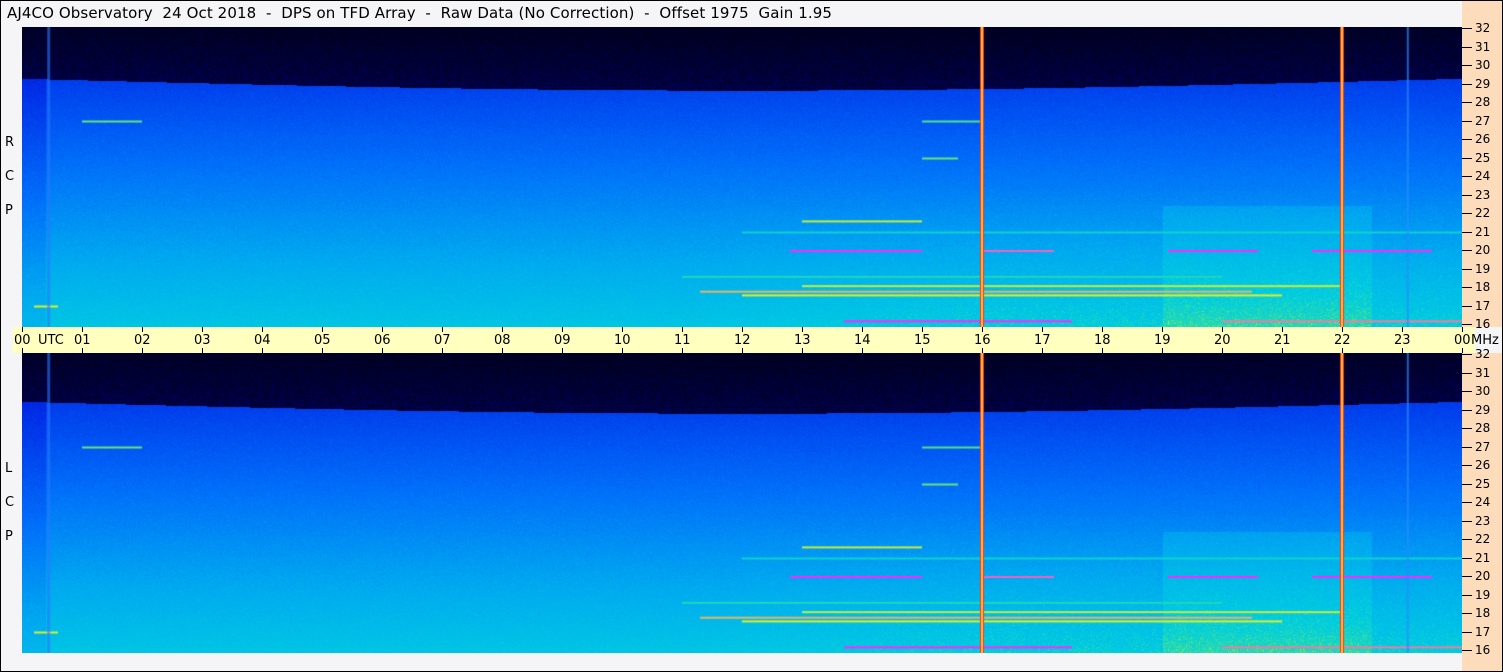 The width and height of the screenshot is (1503, 672). What do you see at coordinates (1483, 613) in the screenshot?
I see `y-tick-label: 18` at bounding box center [1483, 613].